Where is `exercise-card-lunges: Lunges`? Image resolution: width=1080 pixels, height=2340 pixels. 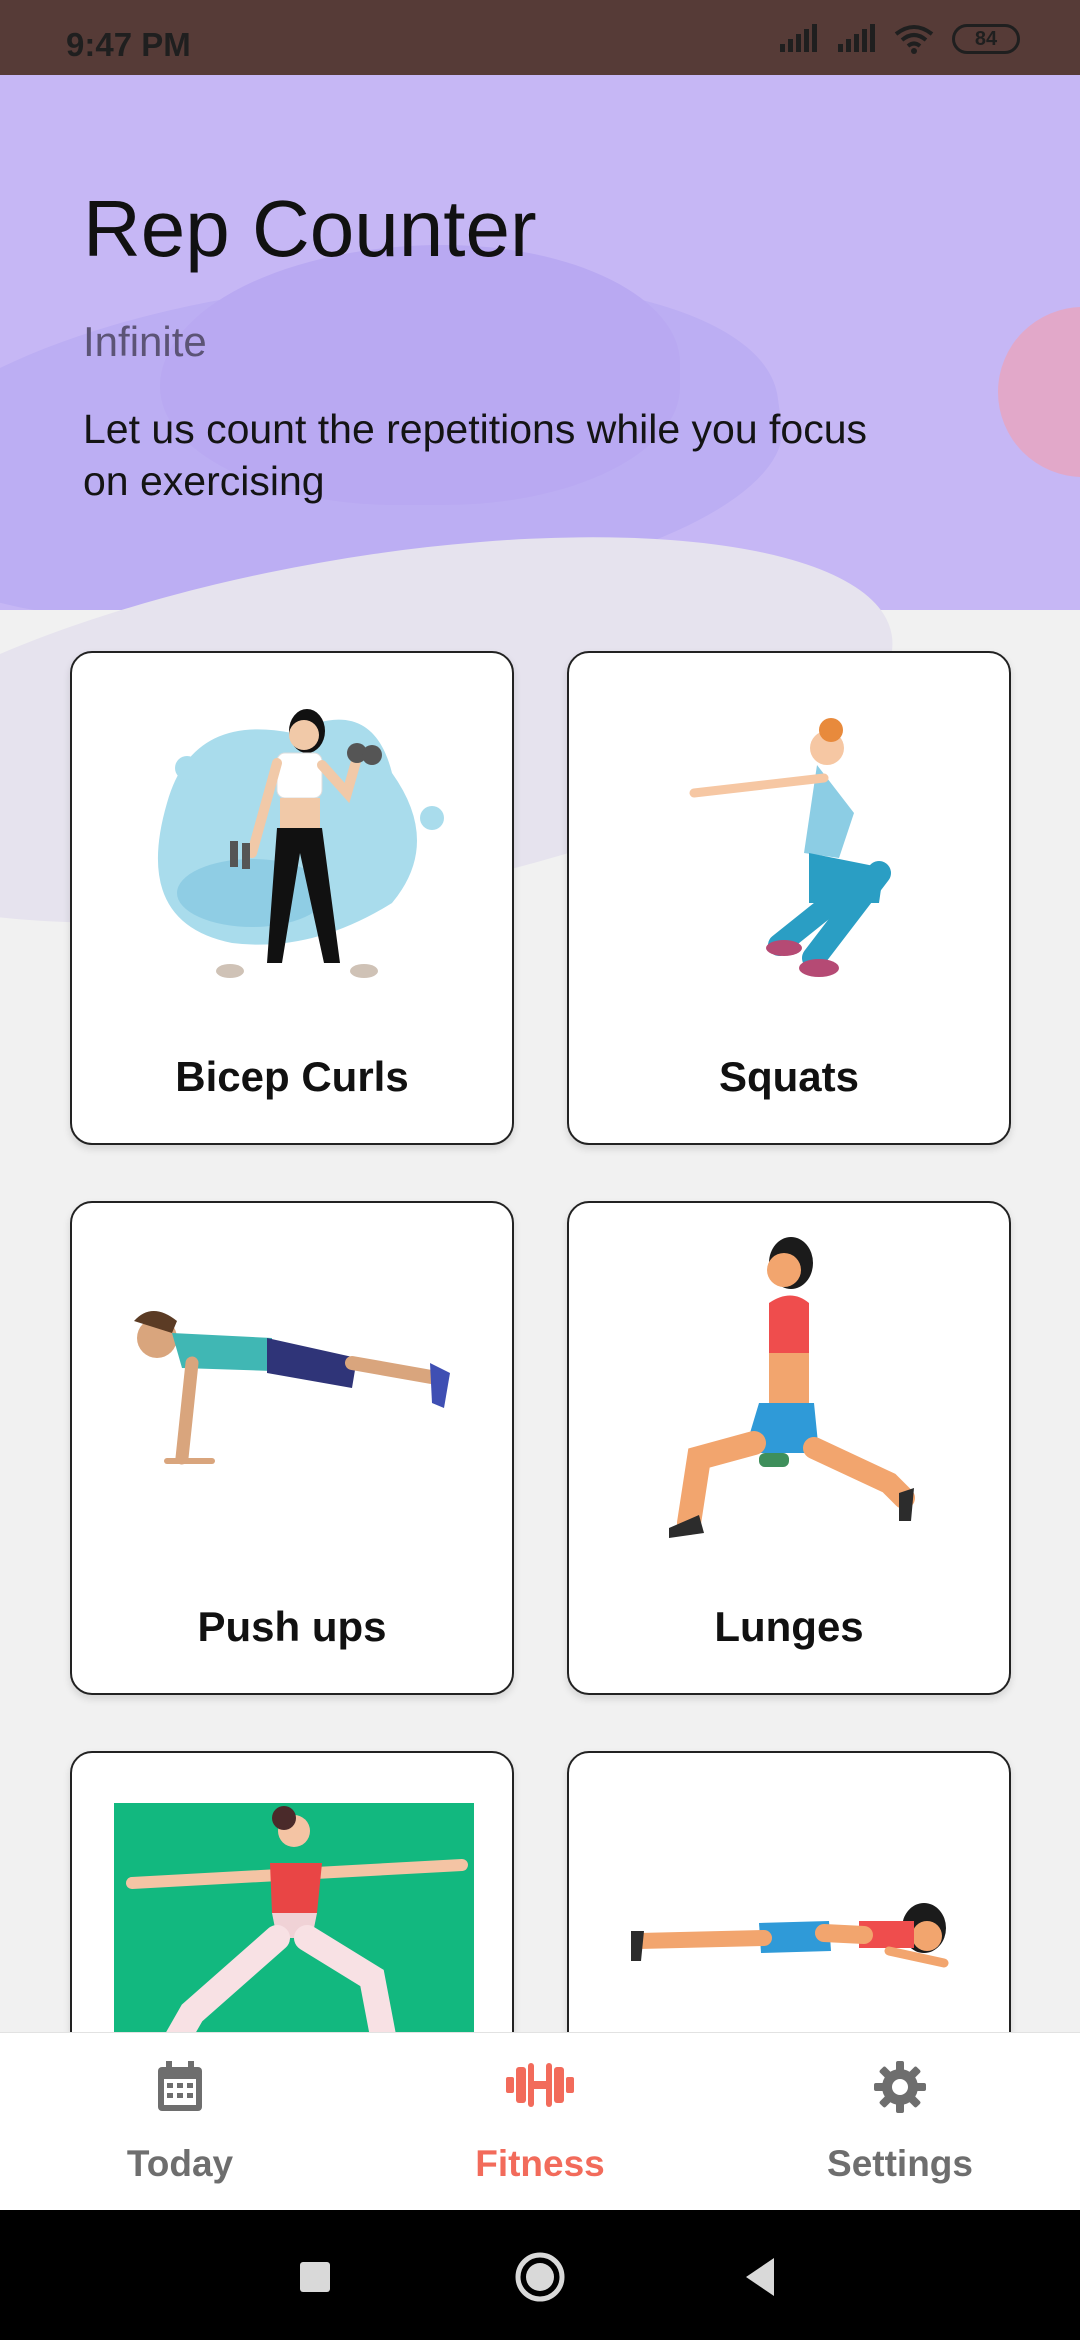 exercise-card-lunges: Lunges is located at coordinates (789, 1448).